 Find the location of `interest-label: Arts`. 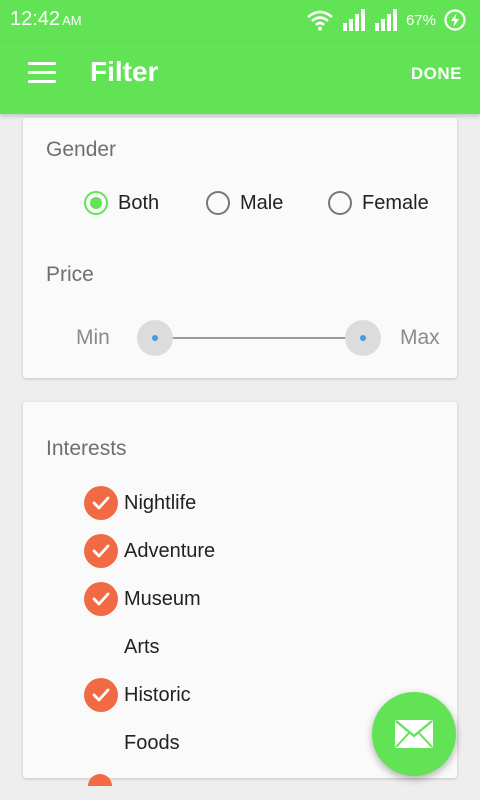

interest-label: Arts is located at coordinates (142, 646).